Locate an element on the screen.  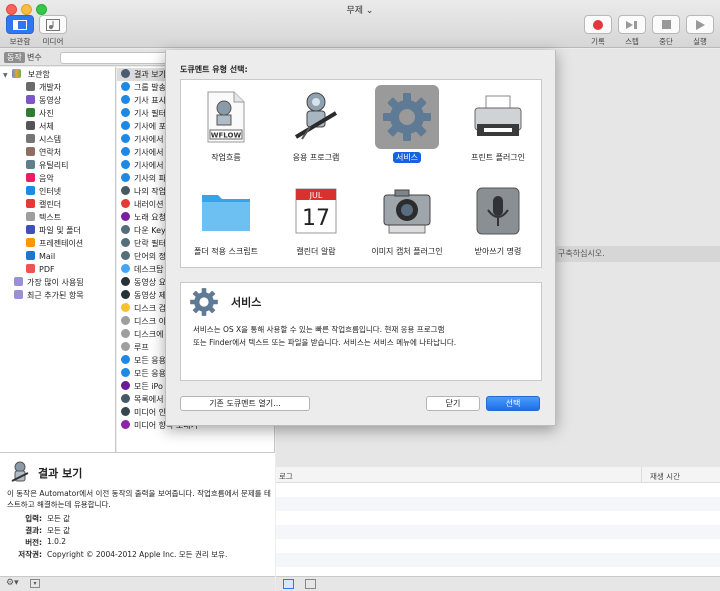
library-category: Mail is located at coordinates (58, 256).